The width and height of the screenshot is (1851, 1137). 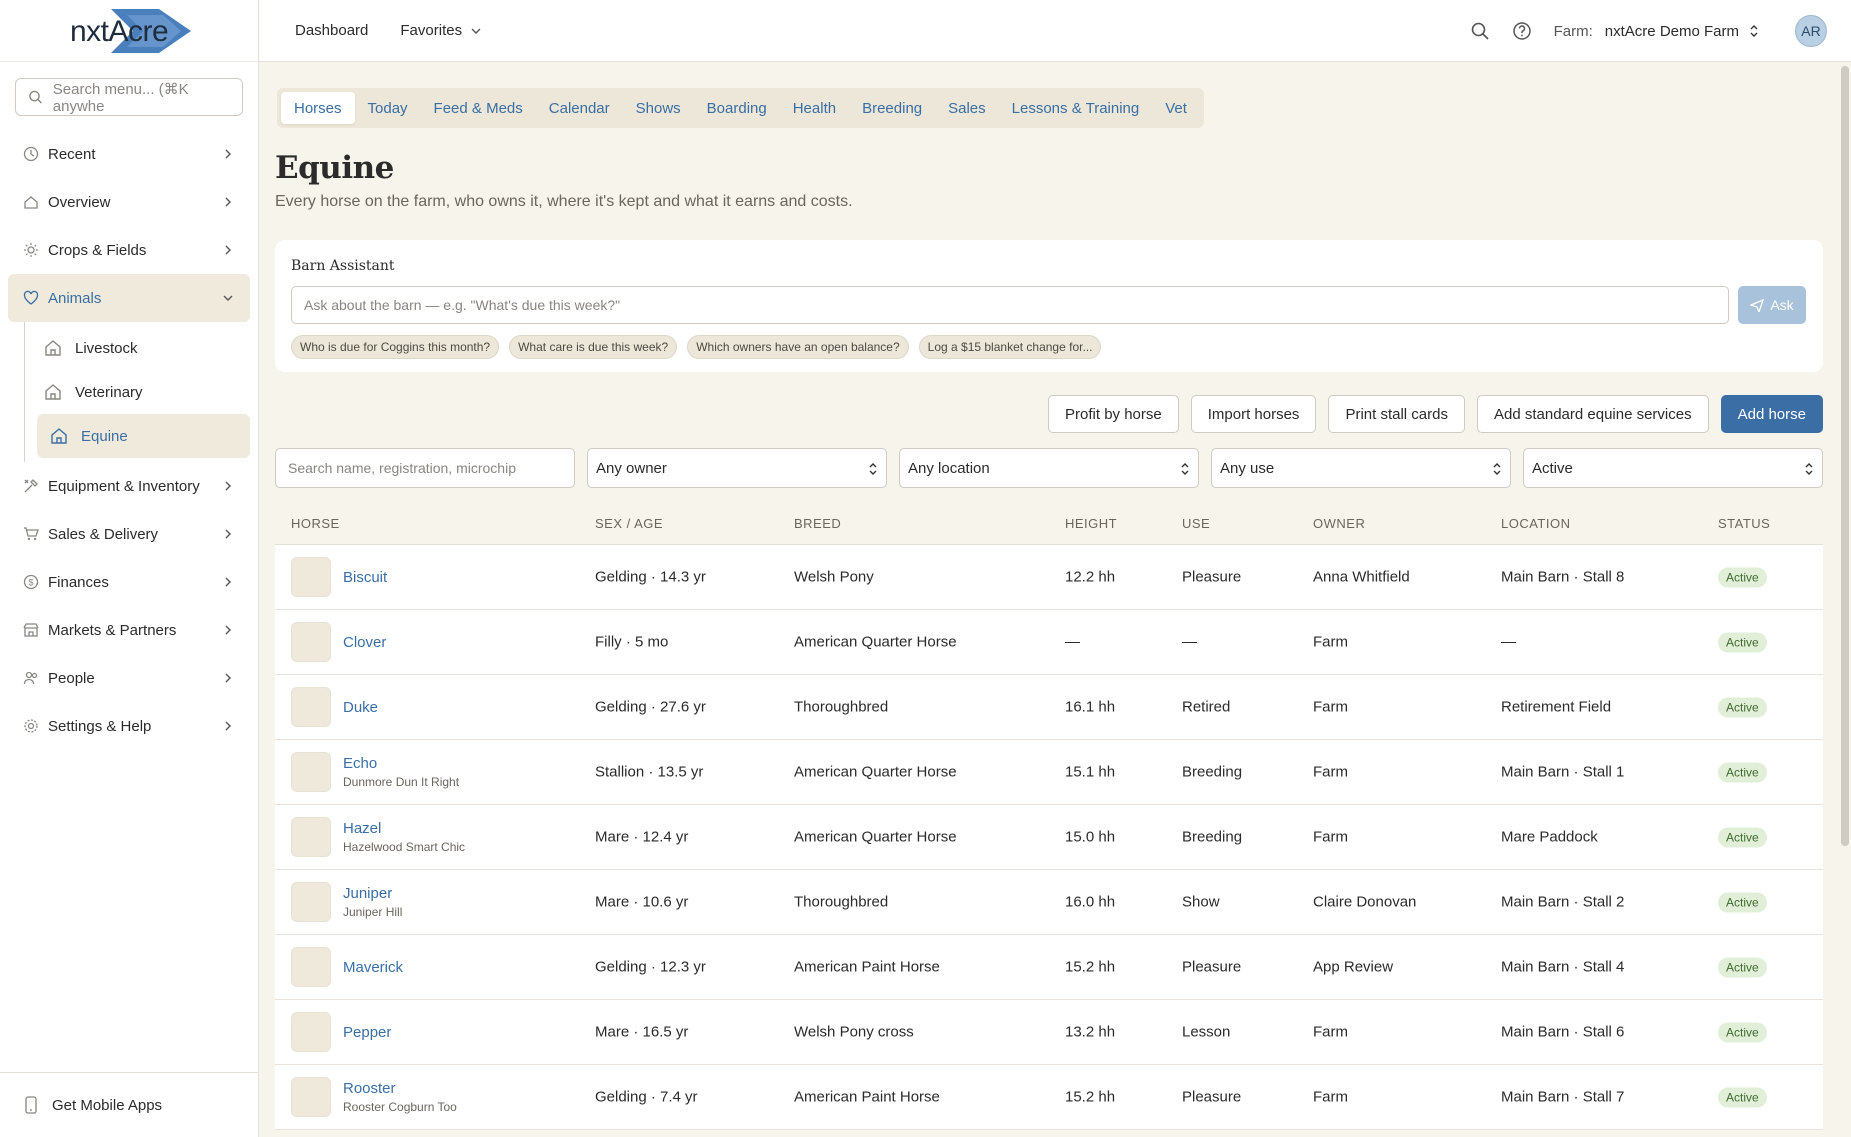 I want to click on sidebar-search: Search menu... (⌘K anywhe, so click(x=129, y=97).